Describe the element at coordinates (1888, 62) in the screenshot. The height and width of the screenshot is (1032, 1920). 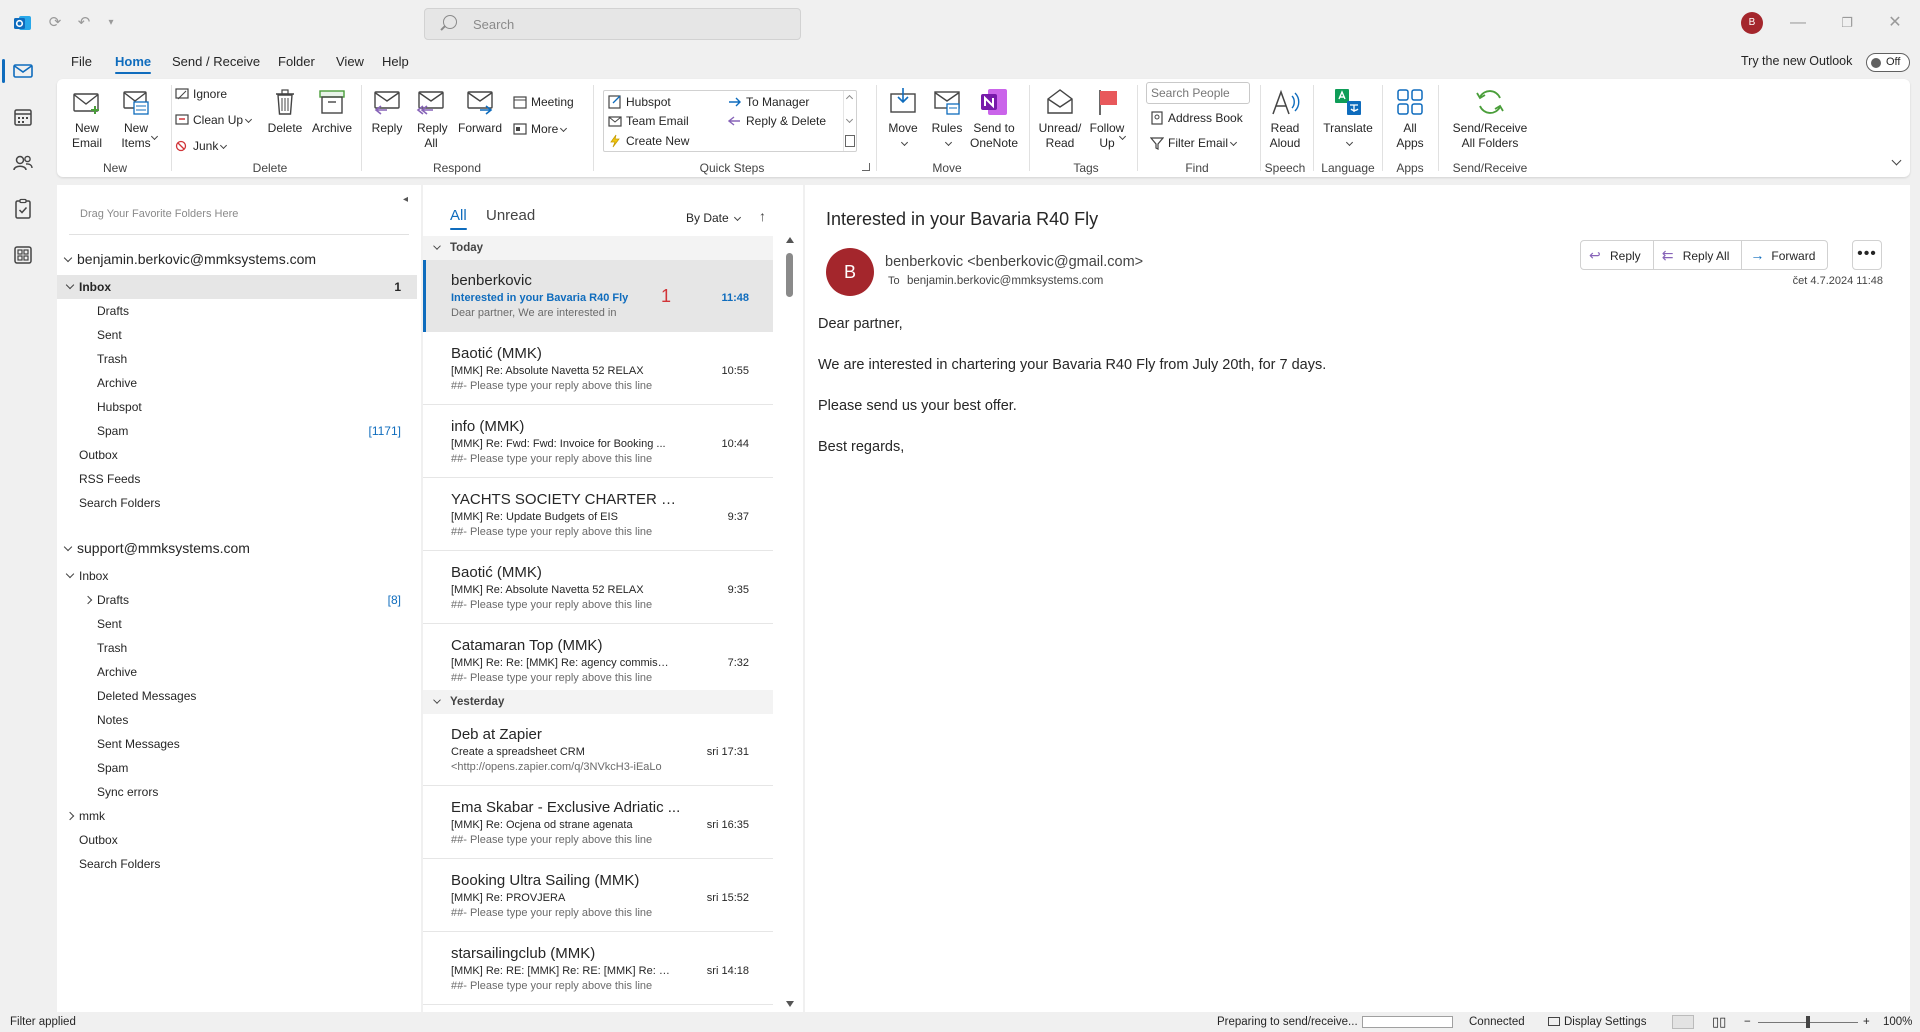
I see `try-new-outlook-toggle: Off` at that location.